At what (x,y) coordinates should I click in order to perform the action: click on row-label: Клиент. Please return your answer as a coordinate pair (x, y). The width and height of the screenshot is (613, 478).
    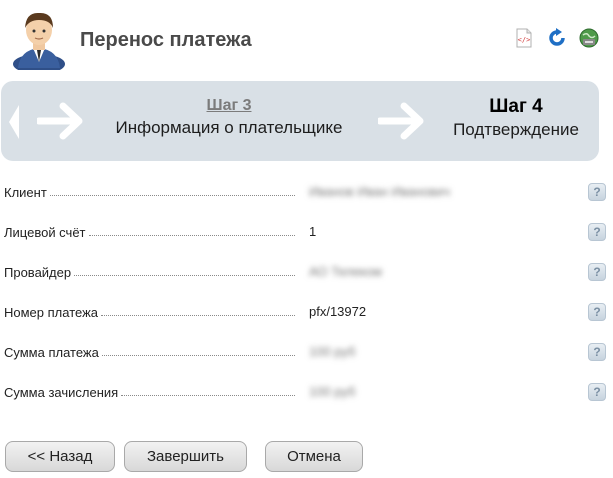
    Looking at the image, I should click on (25, 192).